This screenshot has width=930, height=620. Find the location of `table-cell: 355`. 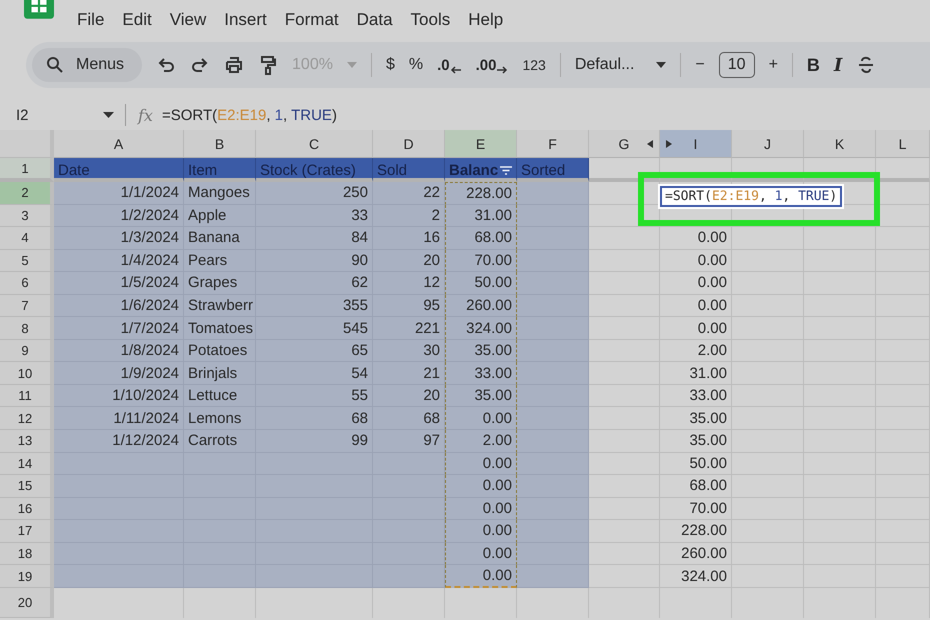

table-cell: 355 is located at coordinates (314, 306).